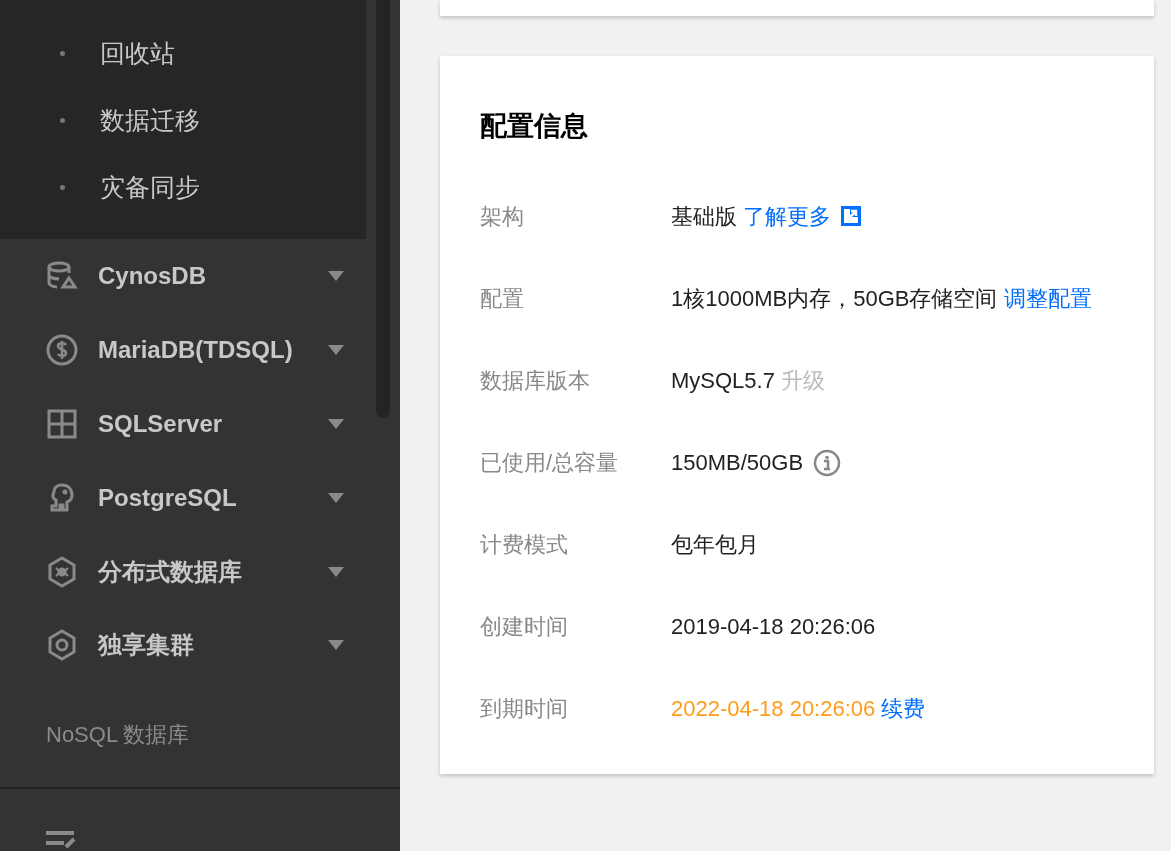 The image size is (1171, 851). I want to click on field-label: 到期时间, so click(524, 709).